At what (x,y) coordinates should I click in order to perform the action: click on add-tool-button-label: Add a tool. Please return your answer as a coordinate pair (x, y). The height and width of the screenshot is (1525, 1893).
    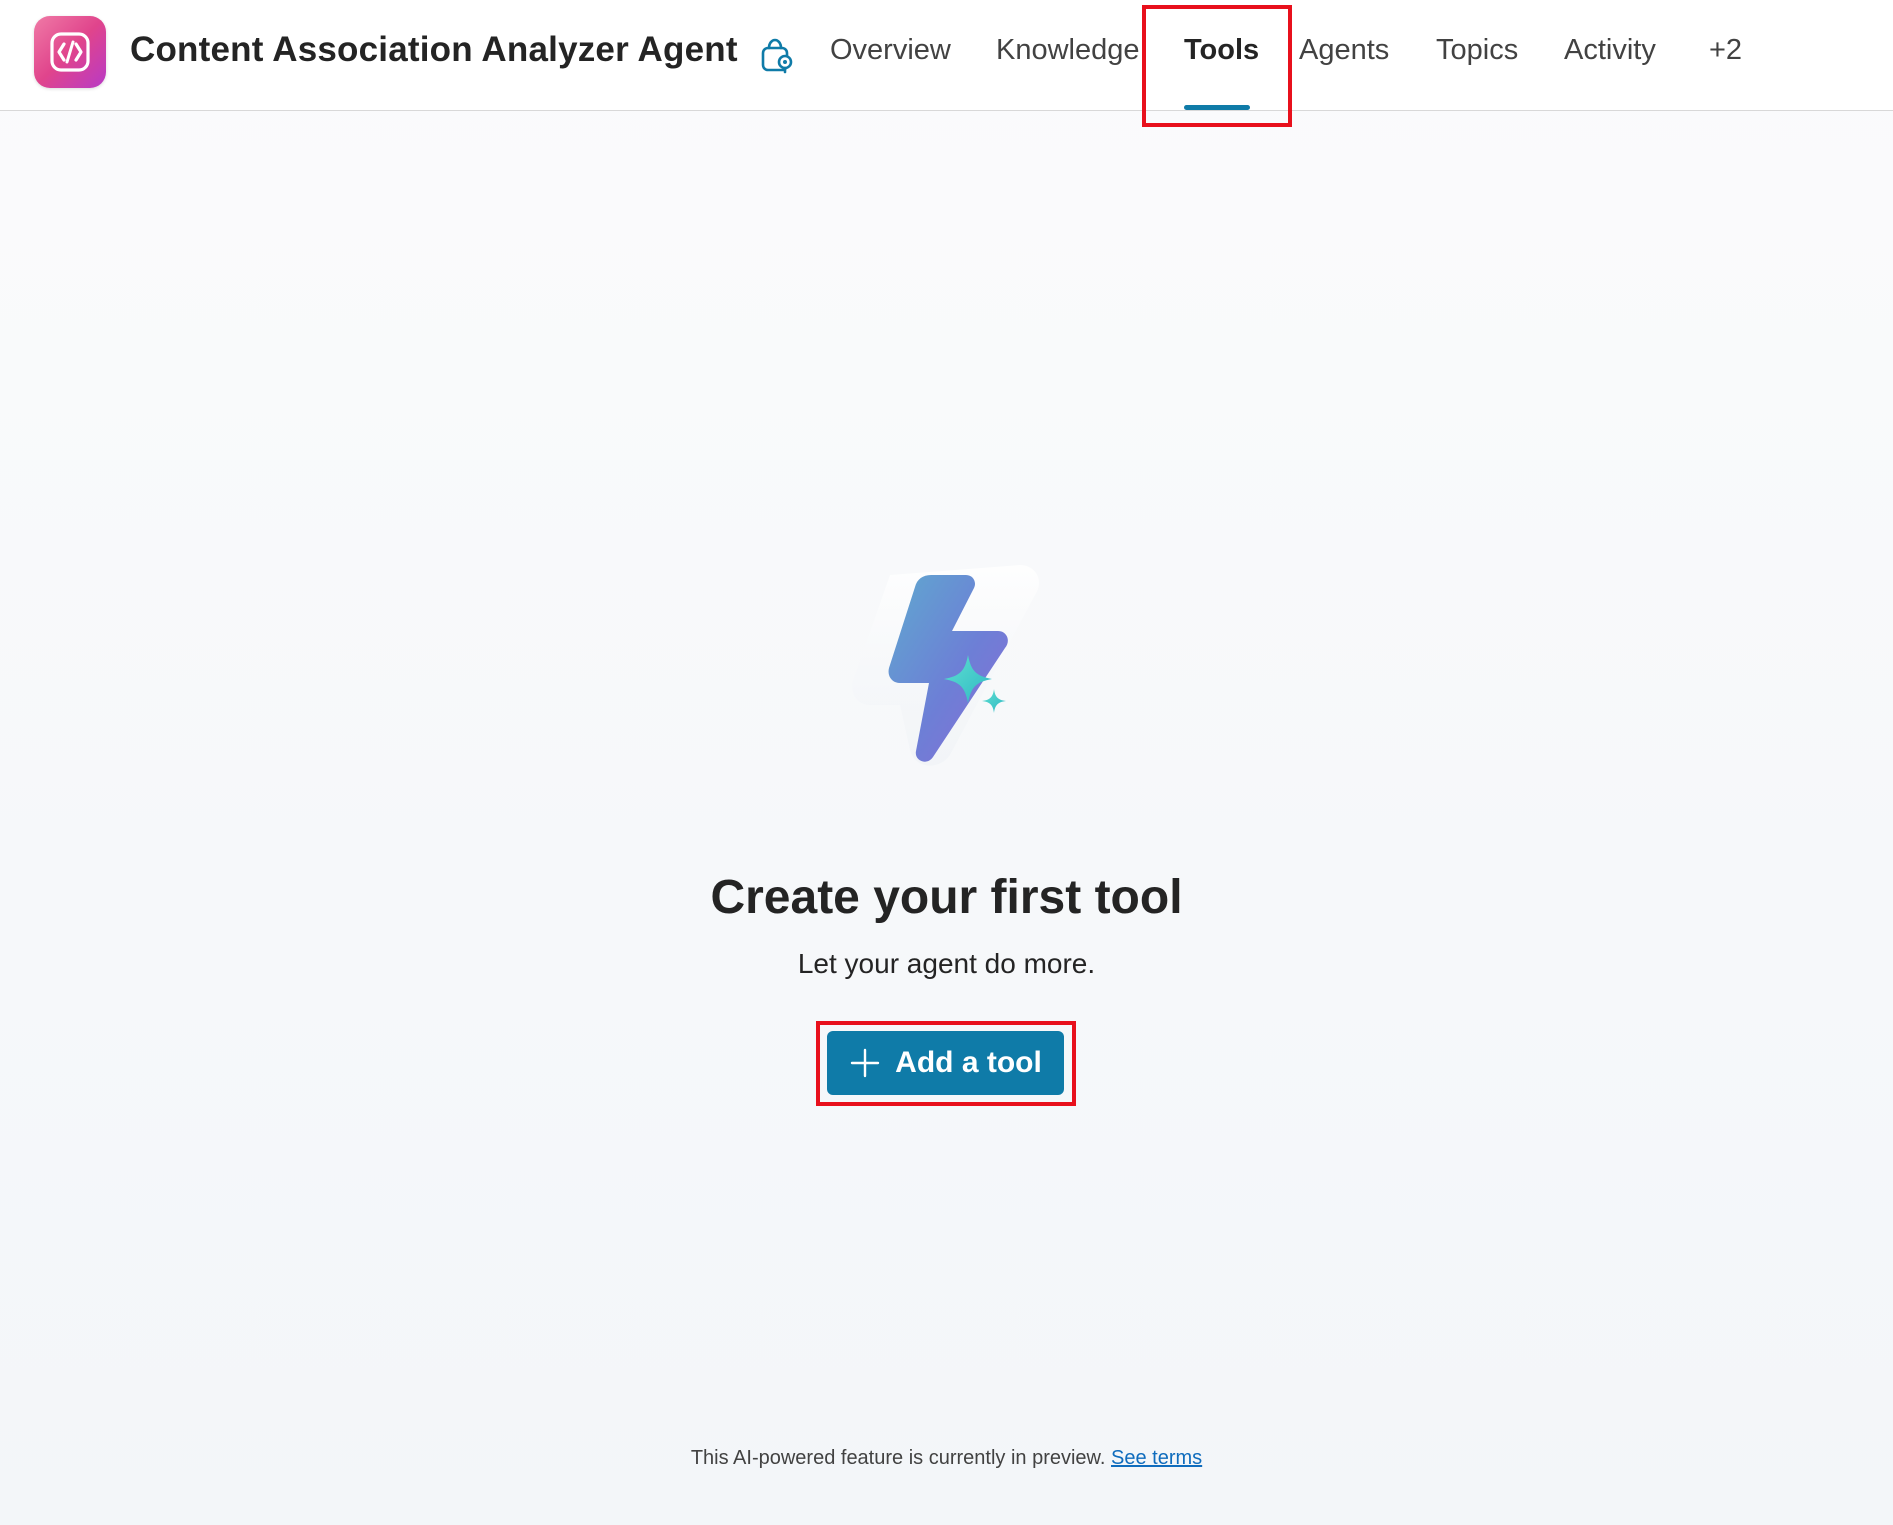
    Looking at the image, I should click on (968, 1062).